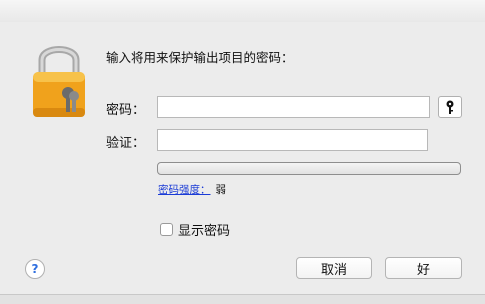 The image size is (485, 304). I want to click on key-icon, so click(450, 107).